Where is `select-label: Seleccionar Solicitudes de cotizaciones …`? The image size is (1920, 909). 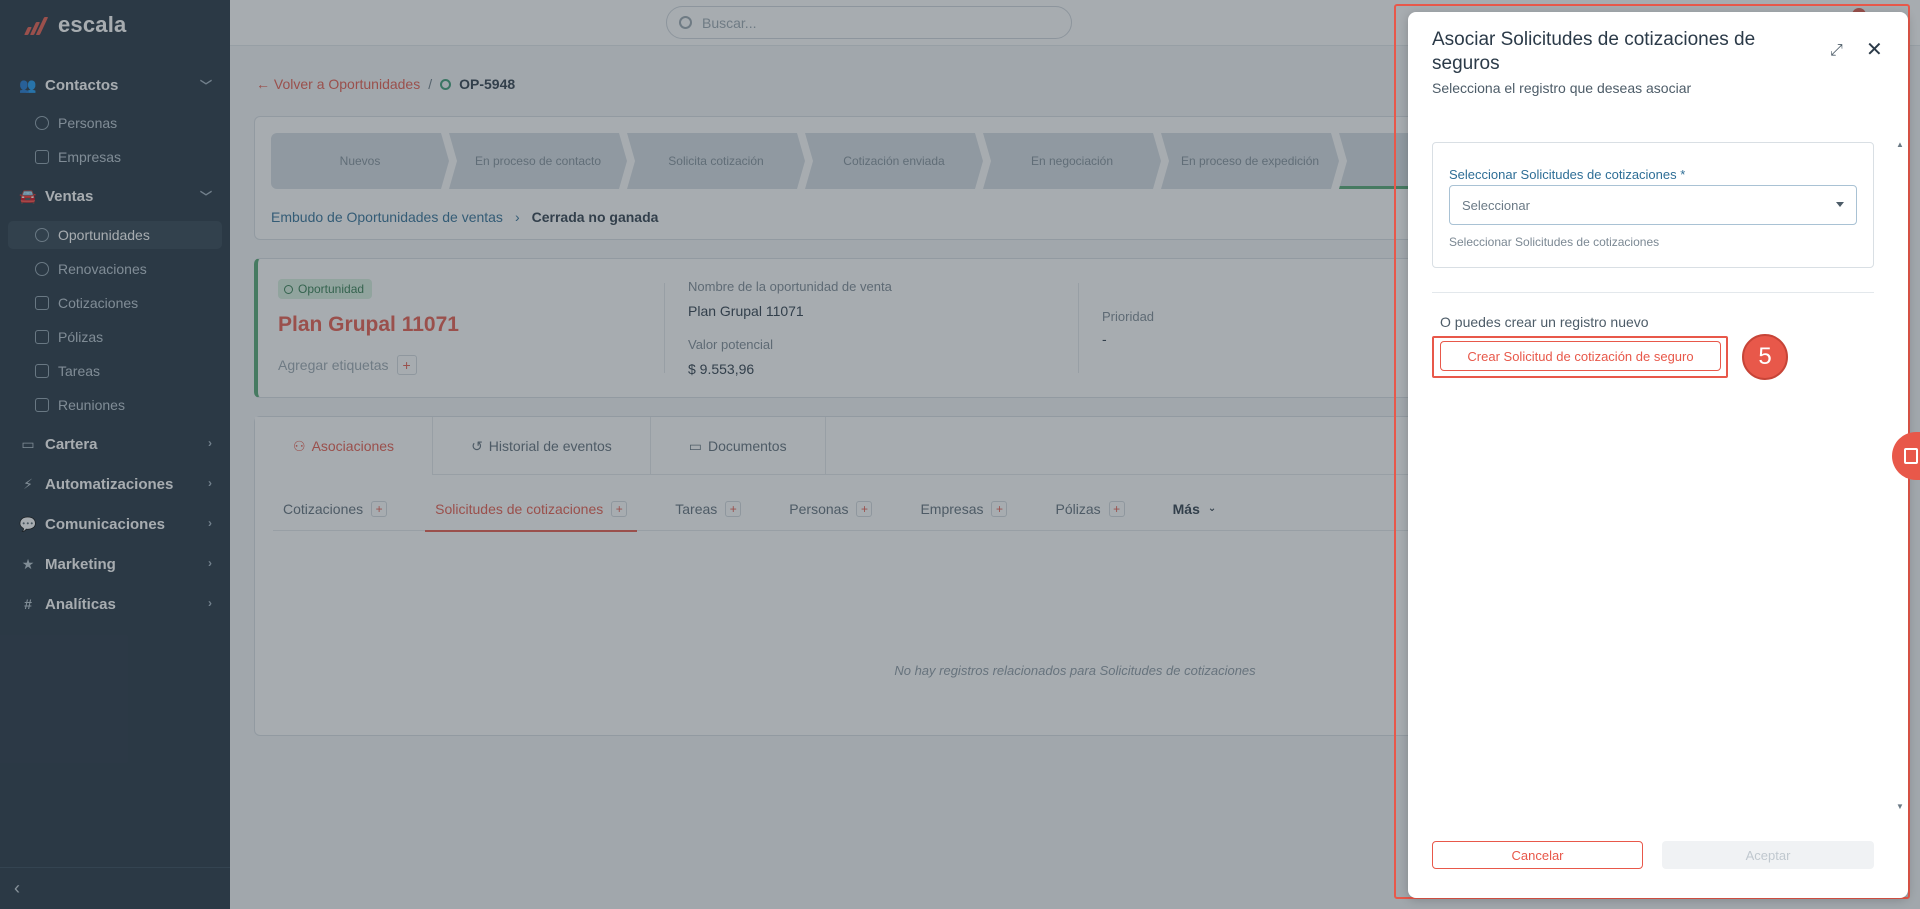
select-label: Seleccionar Solicitudes de cotizaciones … is located at coordinates (1567, 174).